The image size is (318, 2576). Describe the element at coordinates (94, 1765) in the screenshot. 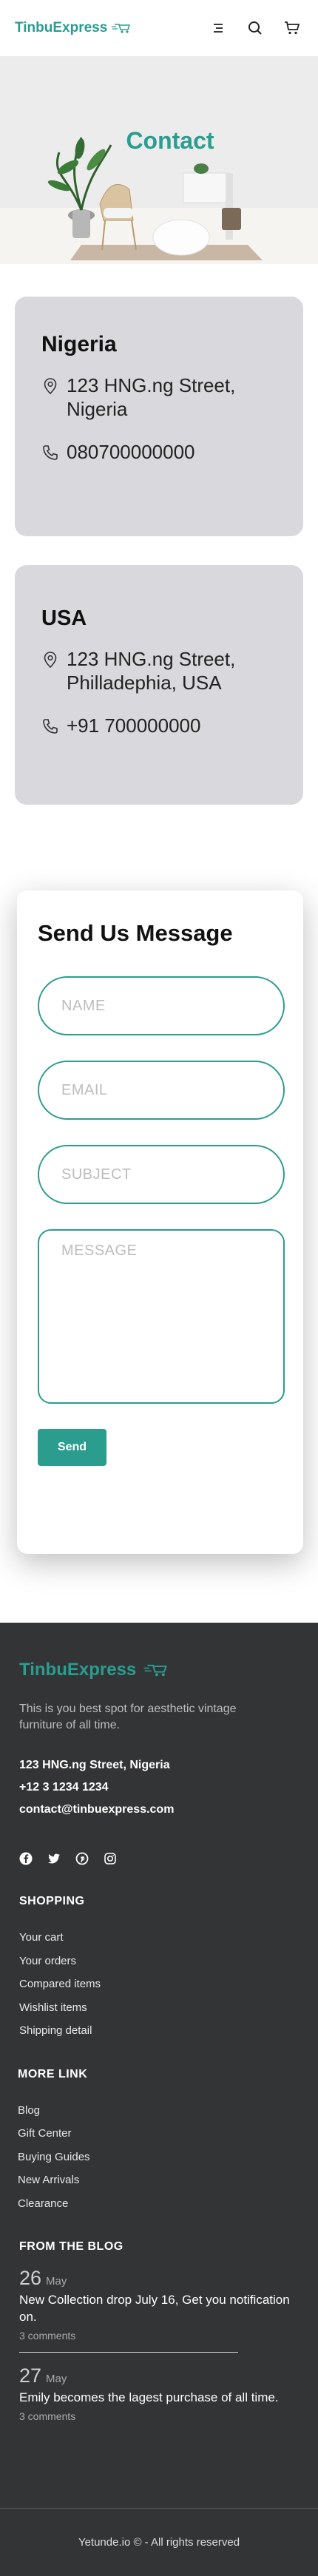

I see `footer-address: 123 HNG.ng Street, Nigeria` at that location.